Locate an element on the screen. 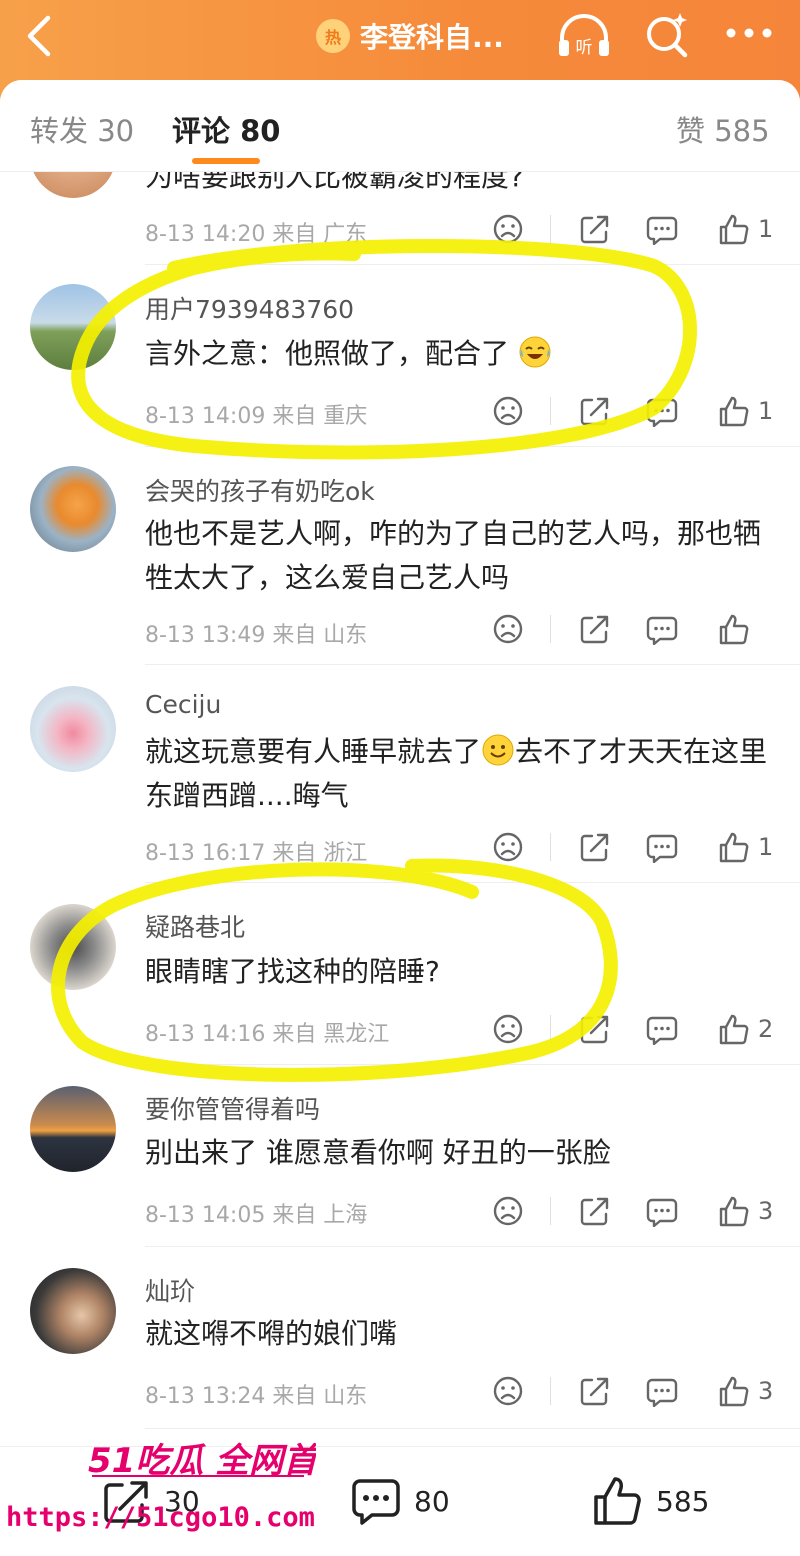 The height and width of the screenshot is (1556, 800). comment-text: 就这嘚不嘚的娘们嘴 is located at coordinates (271, 1333).